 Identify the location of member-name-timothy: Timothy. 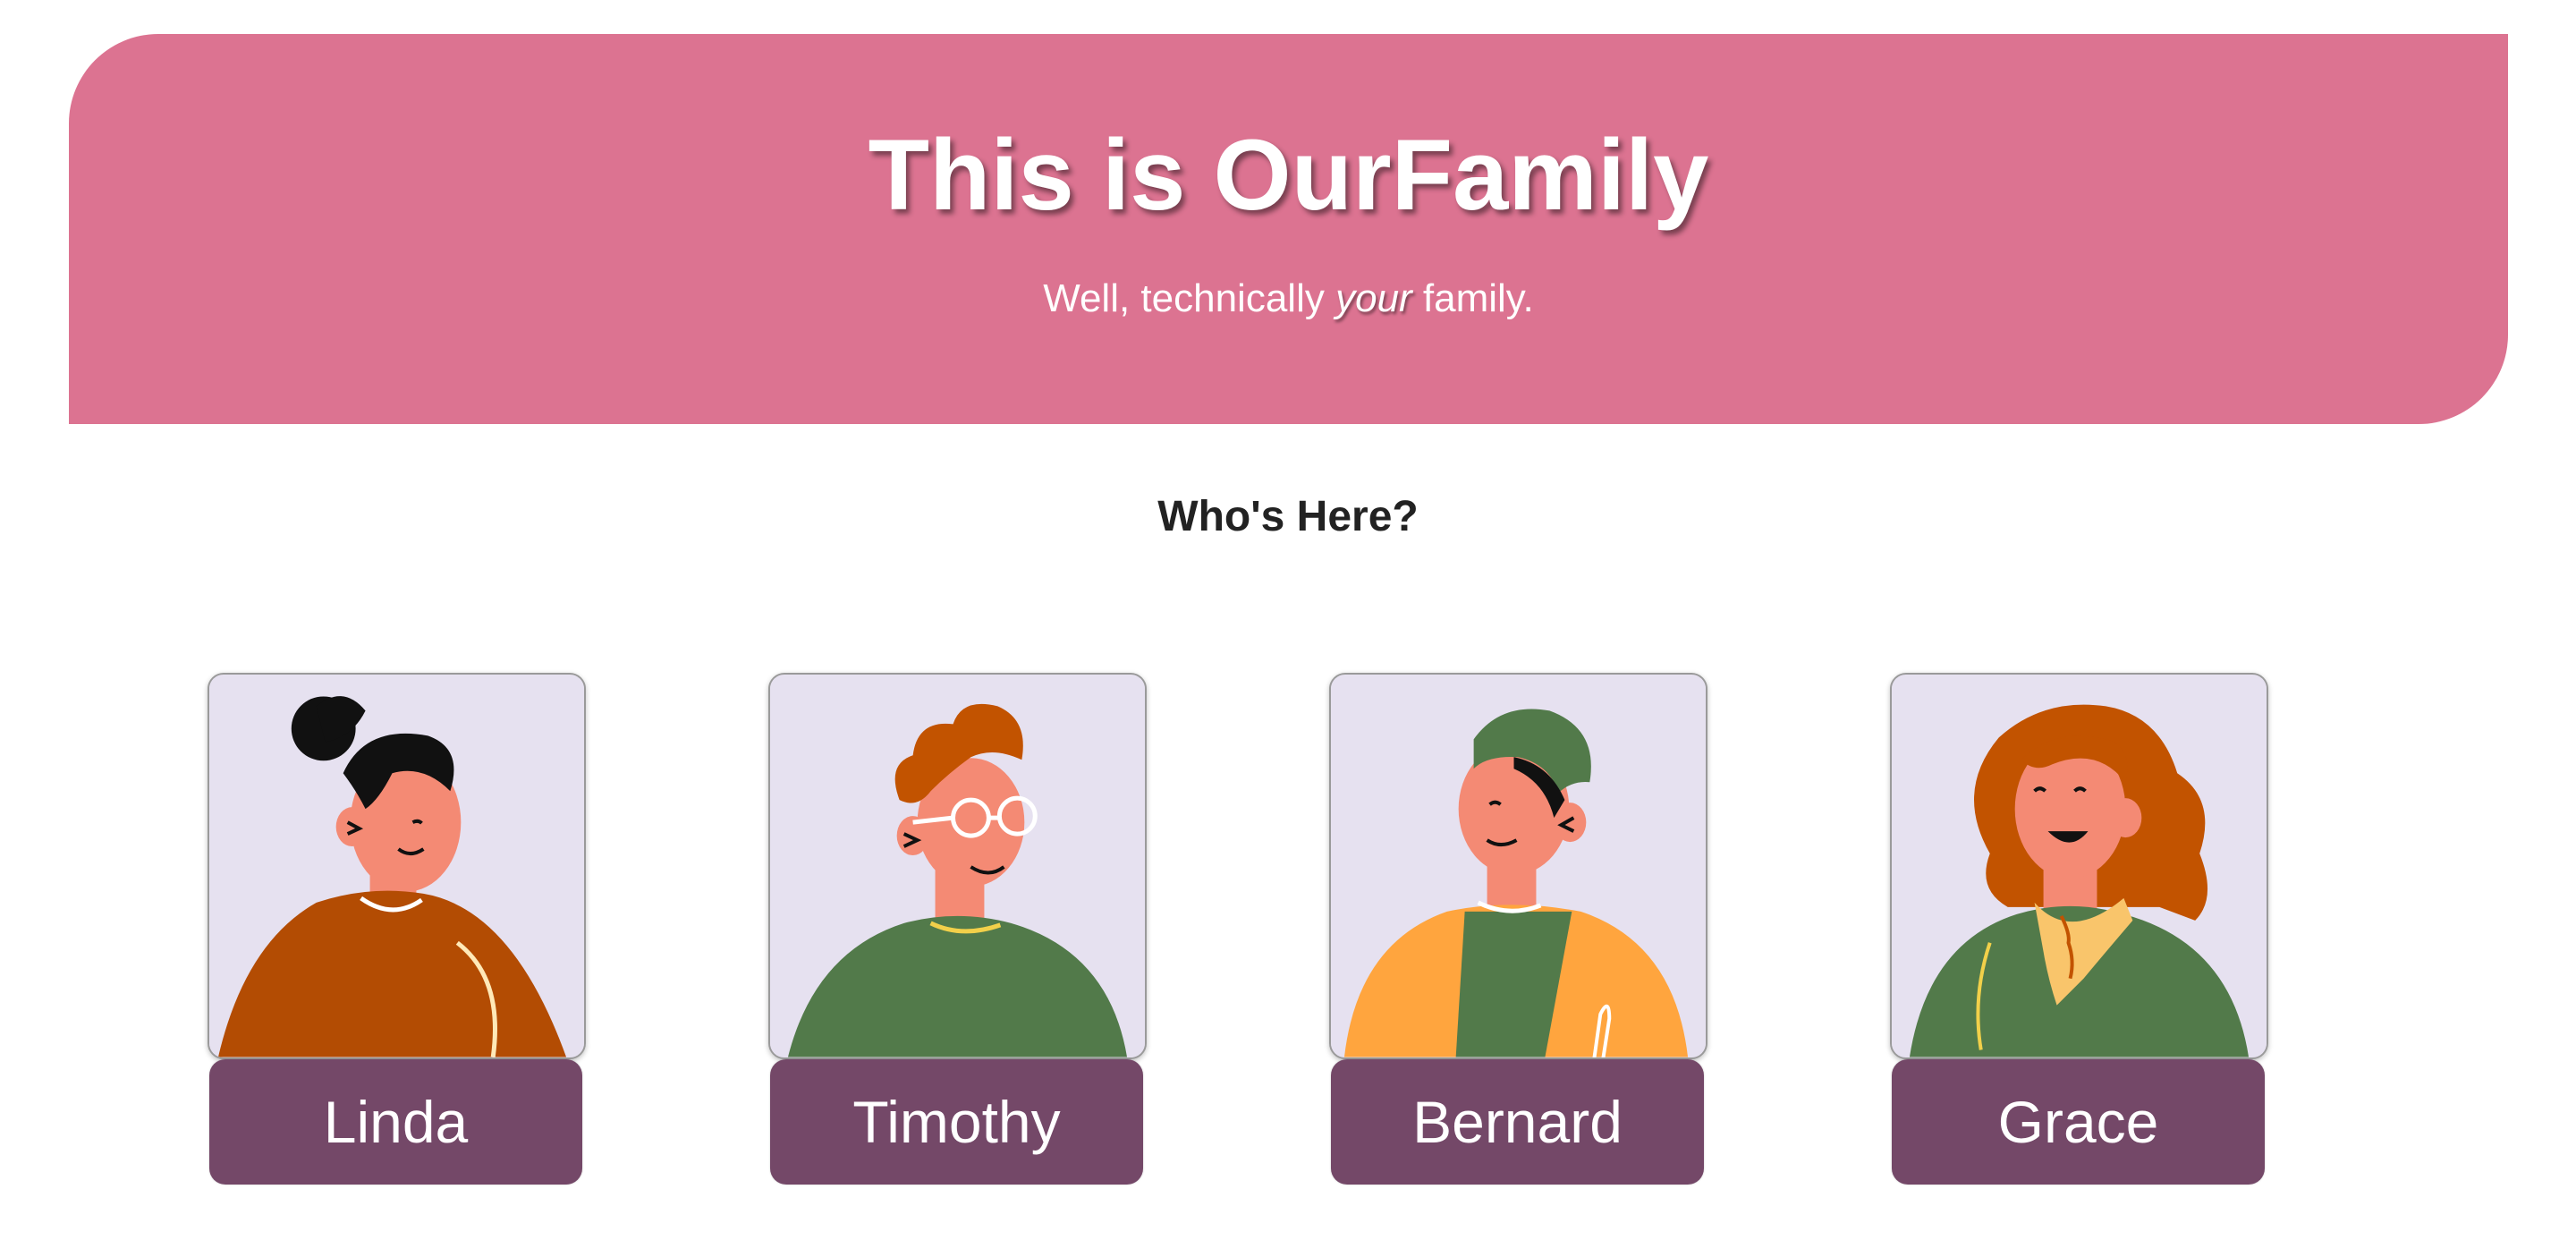
(956, 1122).